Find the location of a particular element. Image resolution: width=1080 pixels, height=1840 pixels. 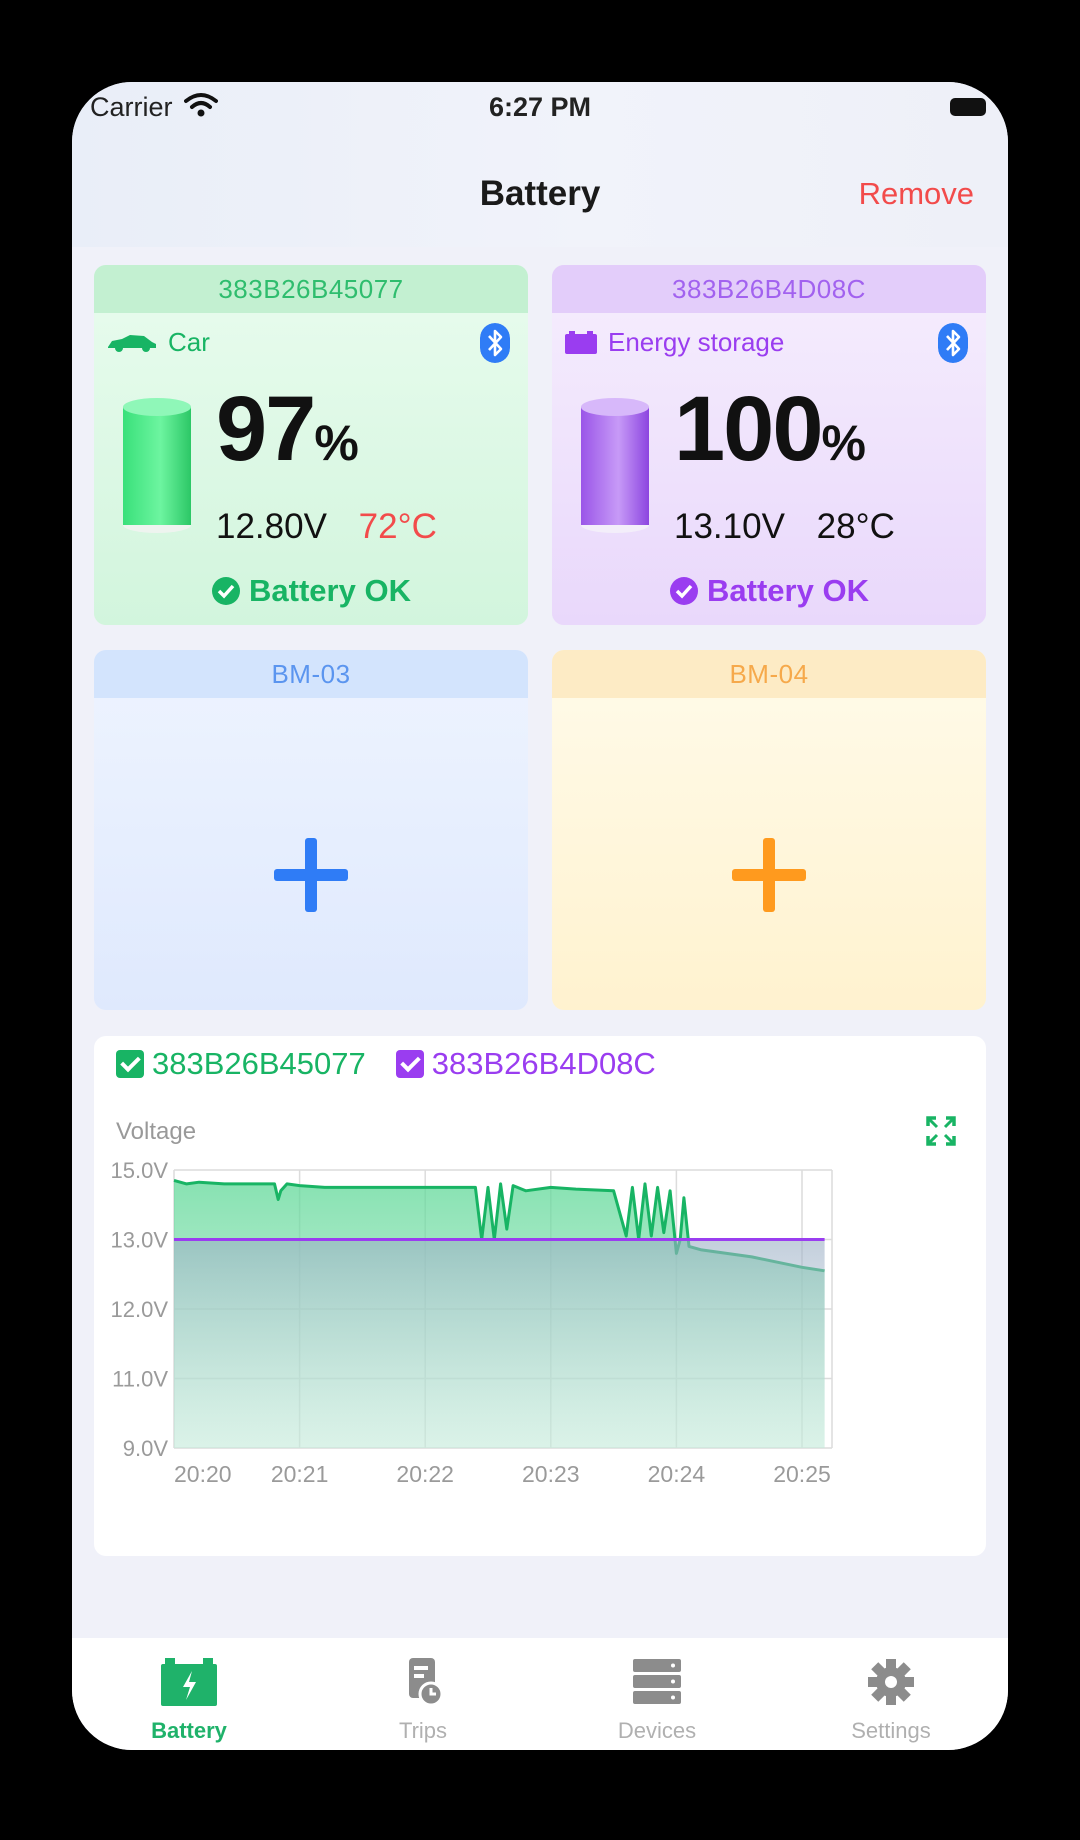

tab-battery: Battery is located at coordinates (189, 1694).